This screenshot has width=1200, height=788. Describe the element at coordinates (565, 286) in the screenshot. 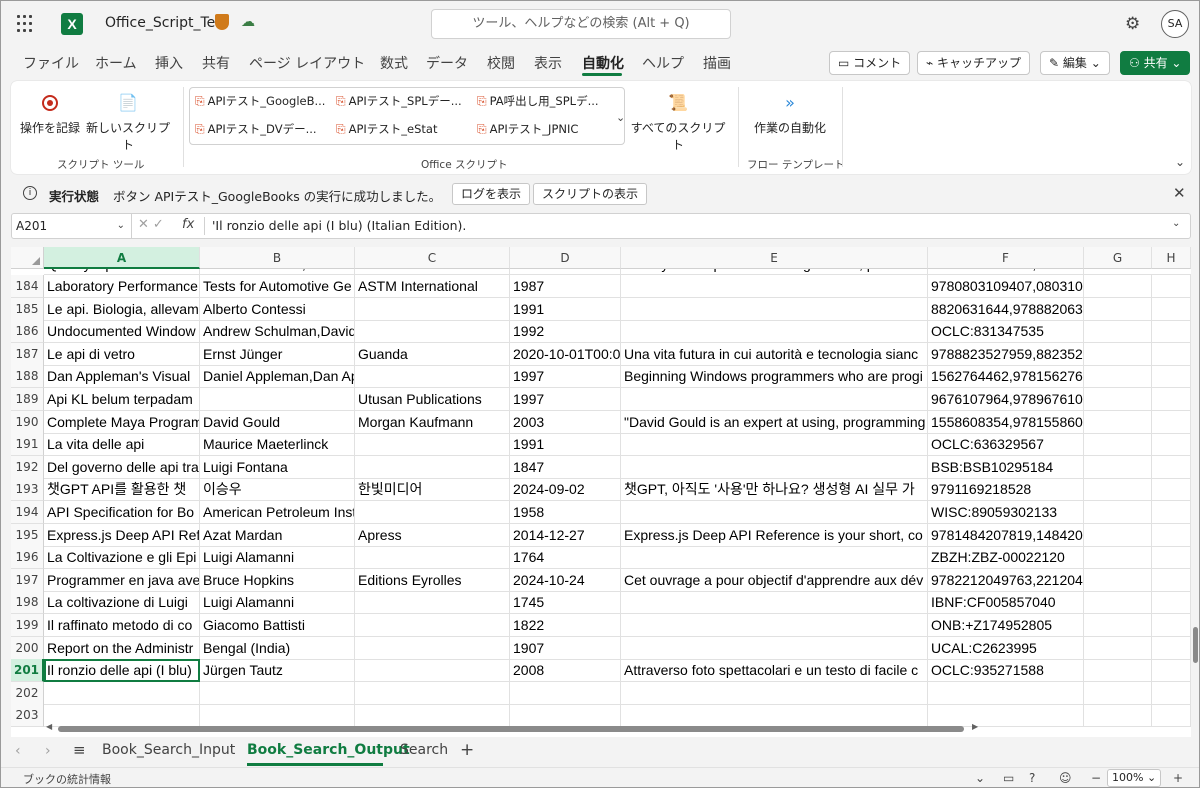

I see `grid-cell: 1987` at that location.